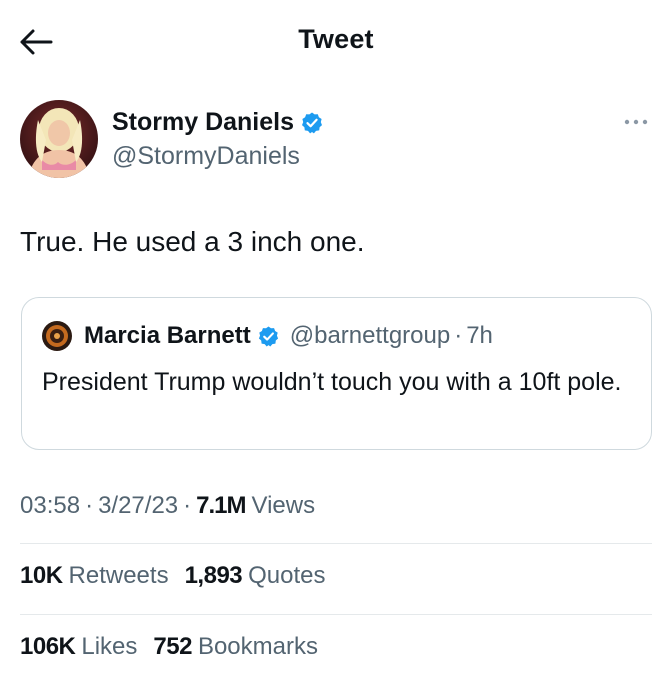 This screenshot has width=672, height=680. I want to click on quoted-author-avatar, so click(57, 336).